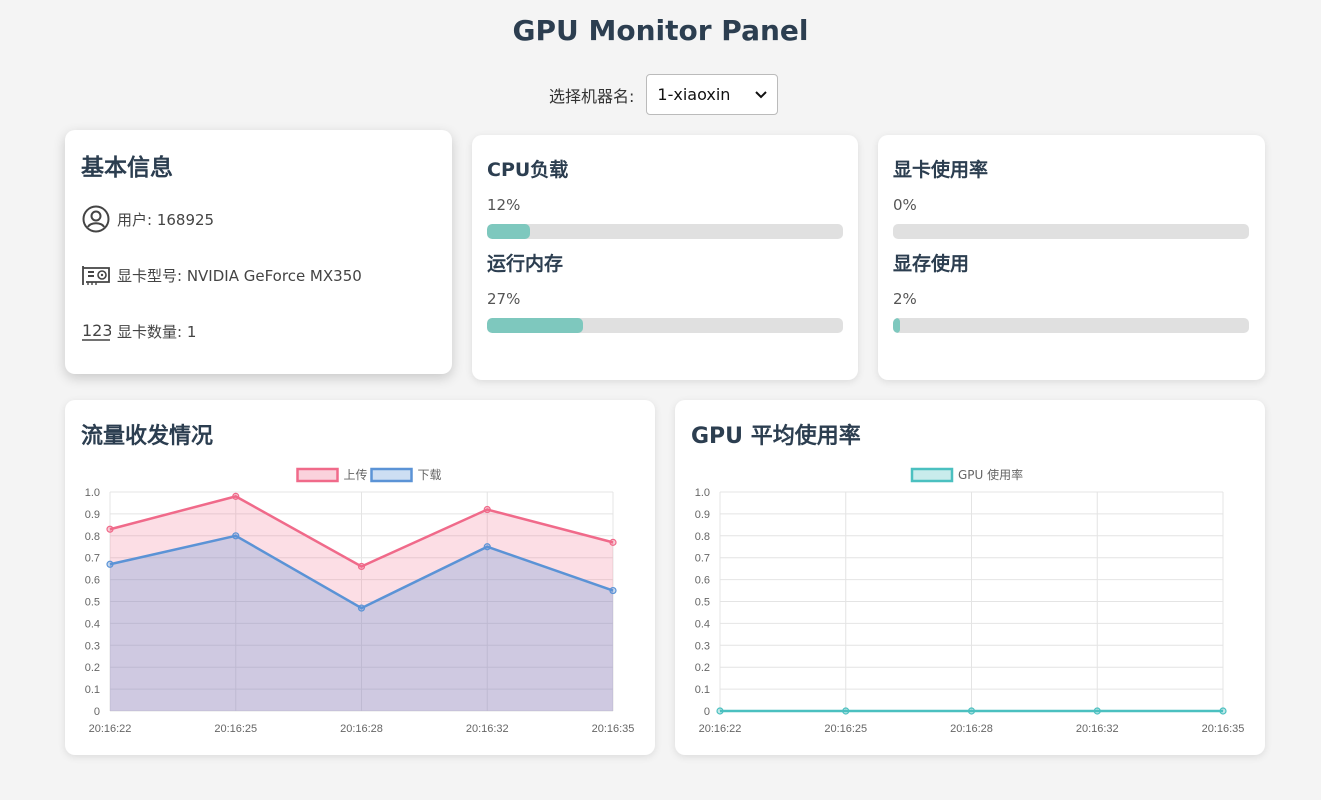 The width and height of the screenshot is (1321, 800). What do you see at coordinates (1071, 231) in the screenshot?
I see `gpu-usage-bar` at bounding box center [1071, 231].